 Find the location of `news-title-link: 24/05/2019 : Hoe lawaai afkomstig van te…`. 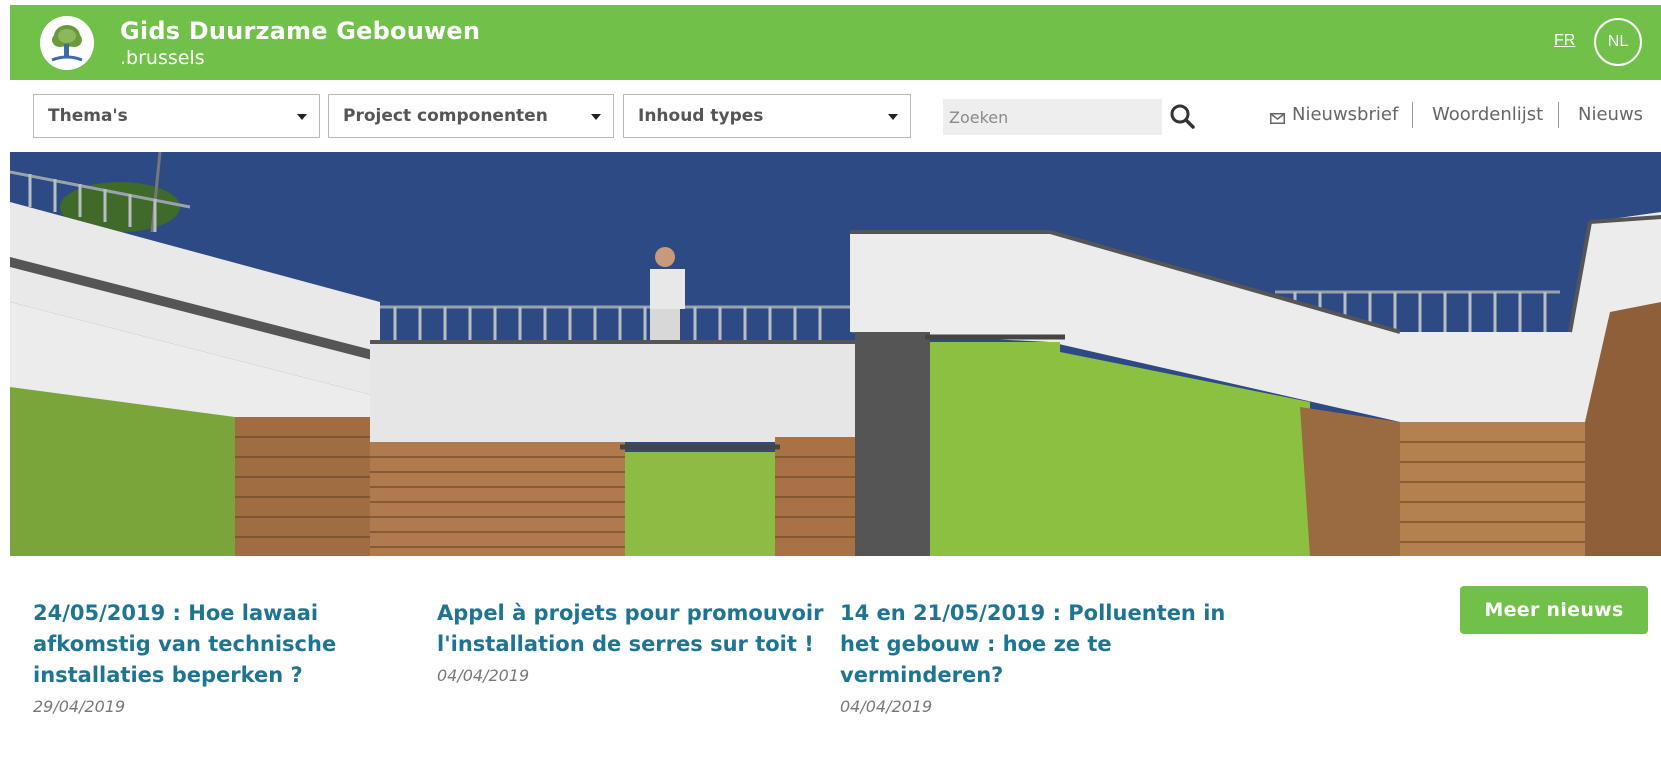

news-title-link: 24/05/2019 : Hoe lawaai afkomstig van te… is located at coordinates (203, 644).